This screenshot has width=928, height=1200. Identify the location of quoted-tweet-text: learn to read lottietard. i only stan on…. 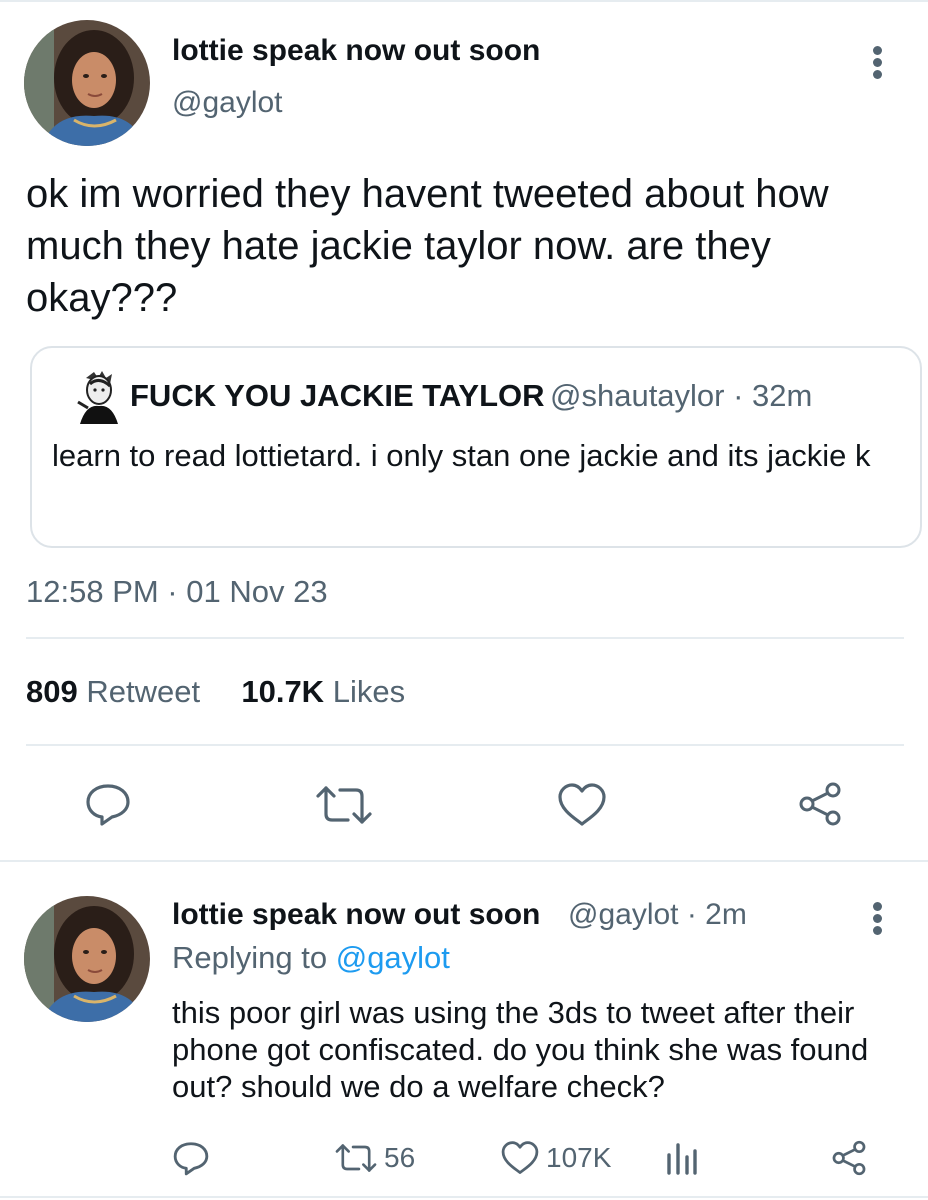
(461, 455).